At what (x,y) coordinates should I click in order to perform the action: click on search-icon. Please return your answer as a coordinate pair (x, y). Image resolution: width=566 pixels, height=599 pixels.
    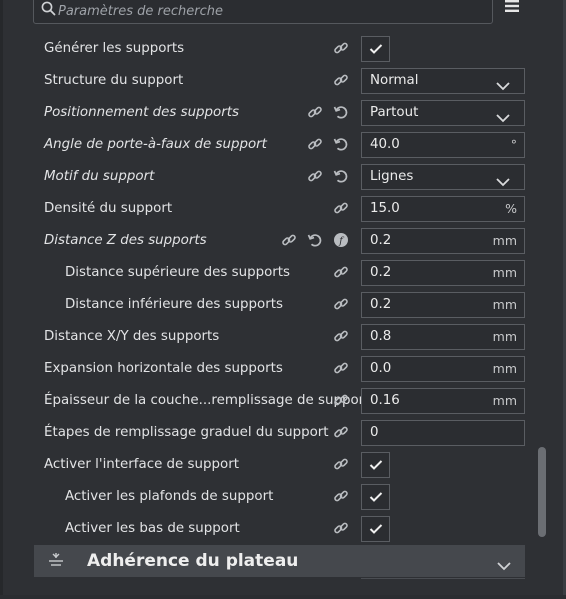
    Looking at the image, I should click on (48, 10).